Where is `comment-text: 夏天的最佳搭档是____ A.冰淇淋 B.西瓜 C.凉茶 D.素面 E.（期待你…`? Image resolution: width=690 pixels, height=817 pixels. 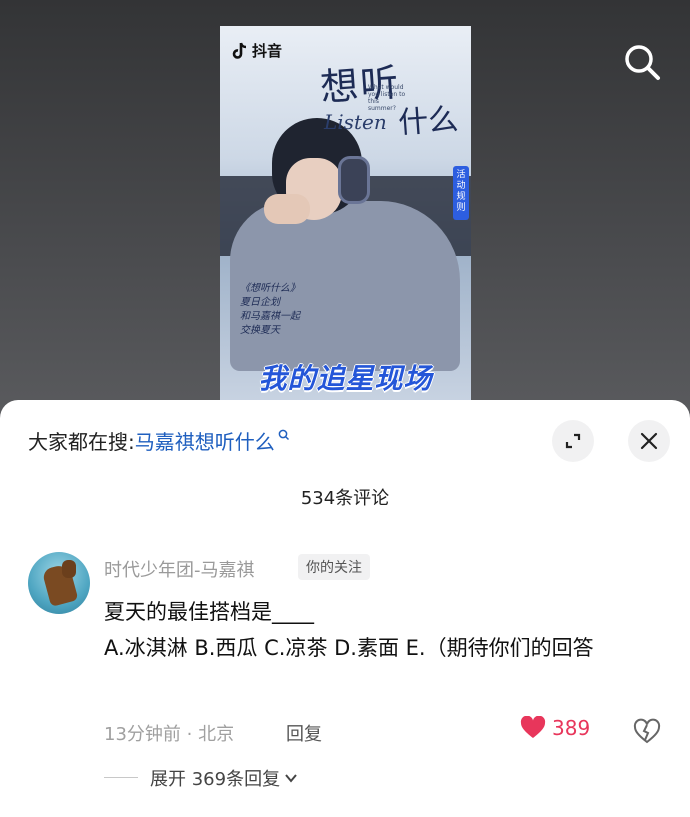 comment-text: 夏天的最佳搭档是____ A.冰淇淋 B.西瓜 C.凉茶 D.素面 E.（期待你… is located at coordinates (382, 630).